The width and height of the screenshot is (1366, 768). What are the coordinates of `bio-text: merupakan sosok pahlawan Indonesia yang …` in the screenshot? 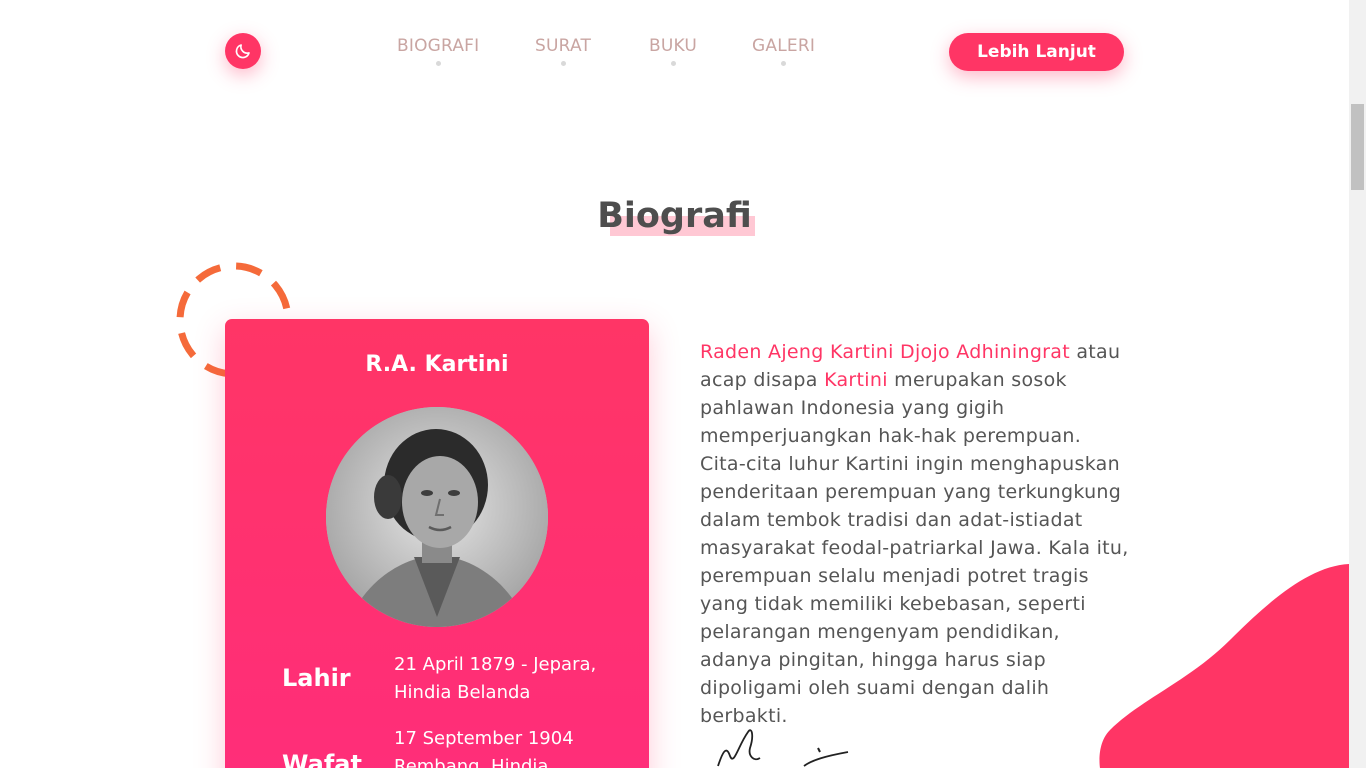 It's located at (914, 548).